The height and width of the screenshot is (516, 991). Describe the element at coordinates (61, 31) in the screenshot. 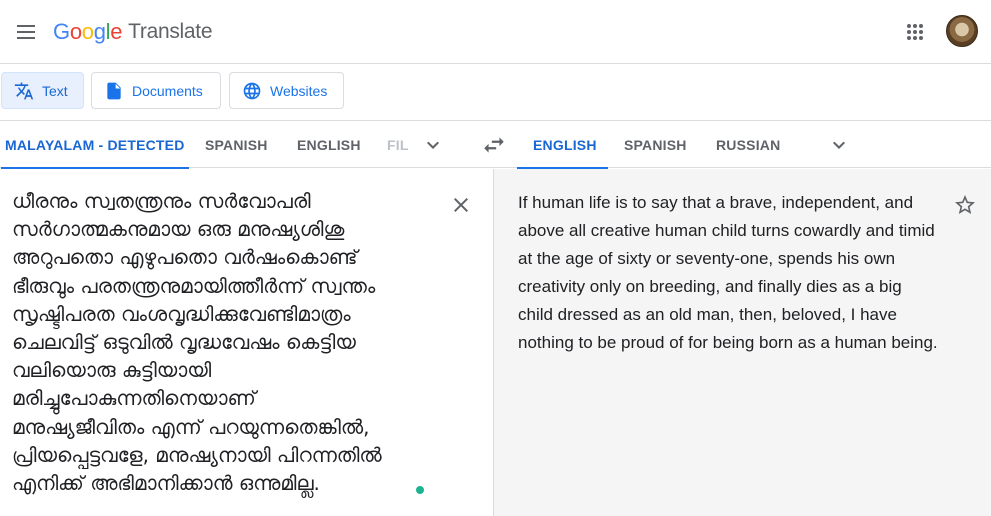

I see `logo-letter: G` at that location.